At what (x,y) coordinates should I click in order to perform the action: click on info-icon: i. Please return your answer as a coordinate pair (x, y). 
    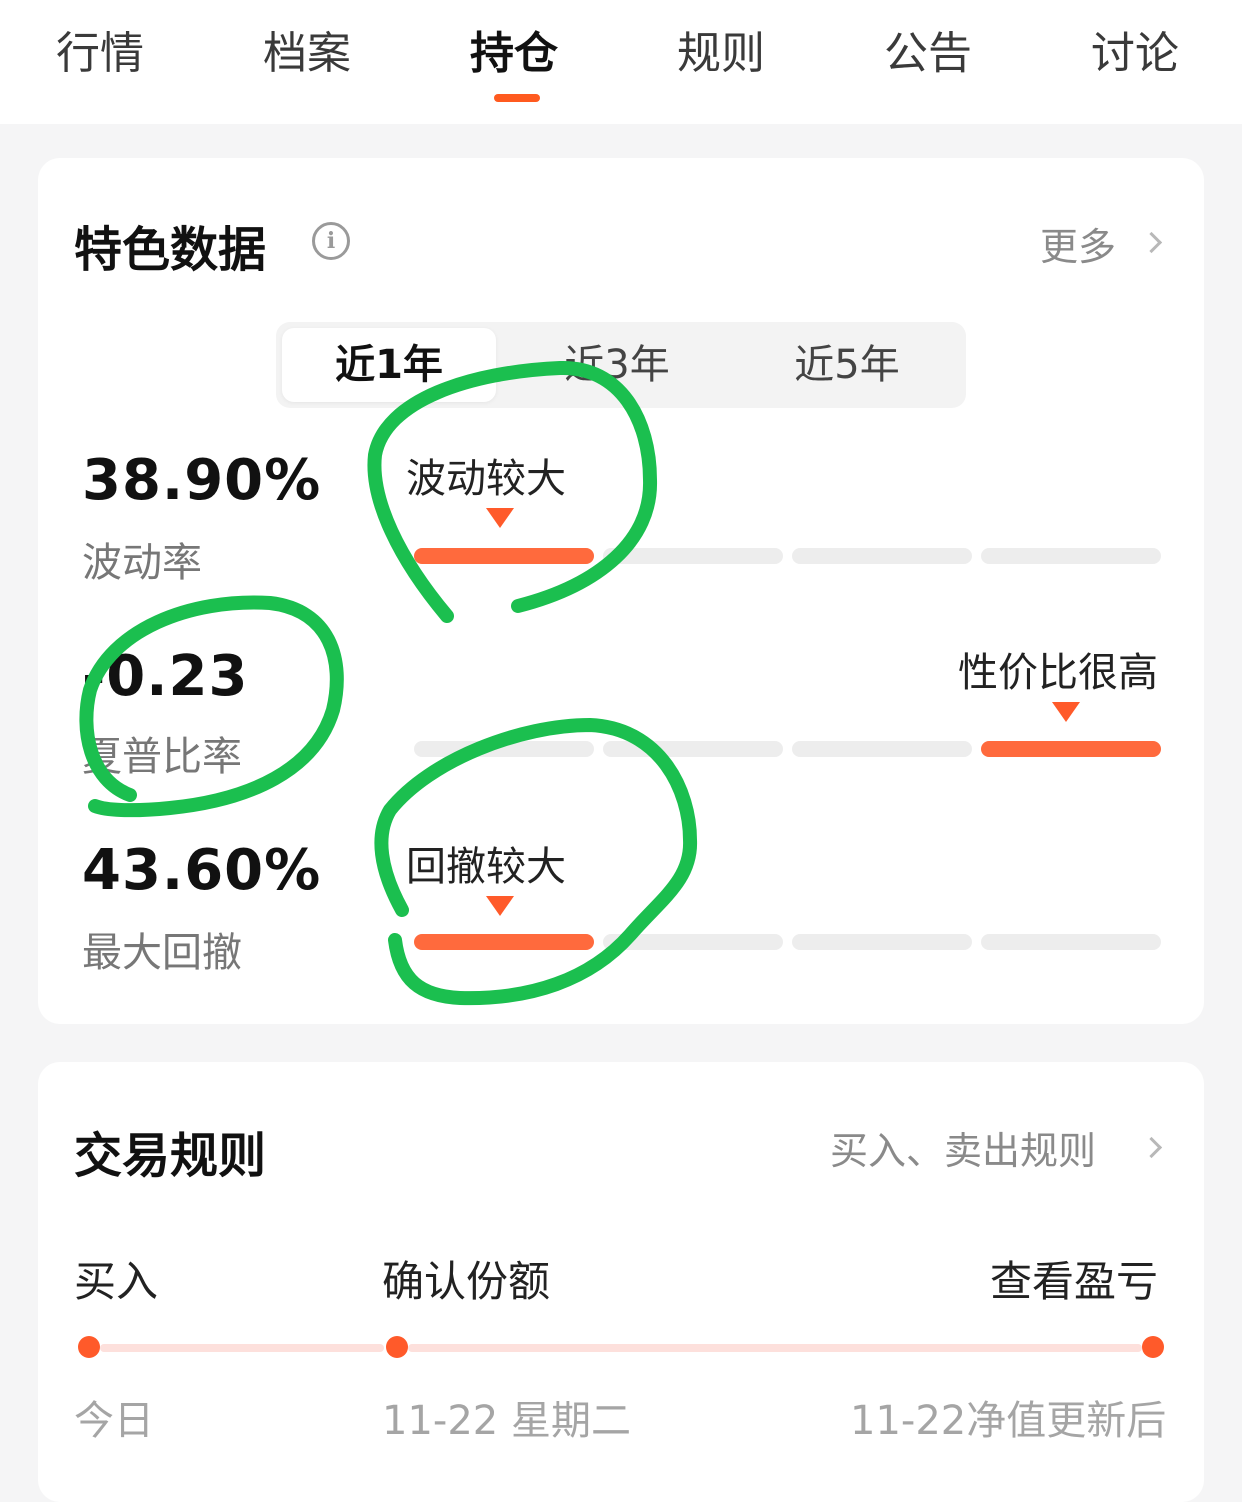
    Looking at the image, I should click on (331, 241).